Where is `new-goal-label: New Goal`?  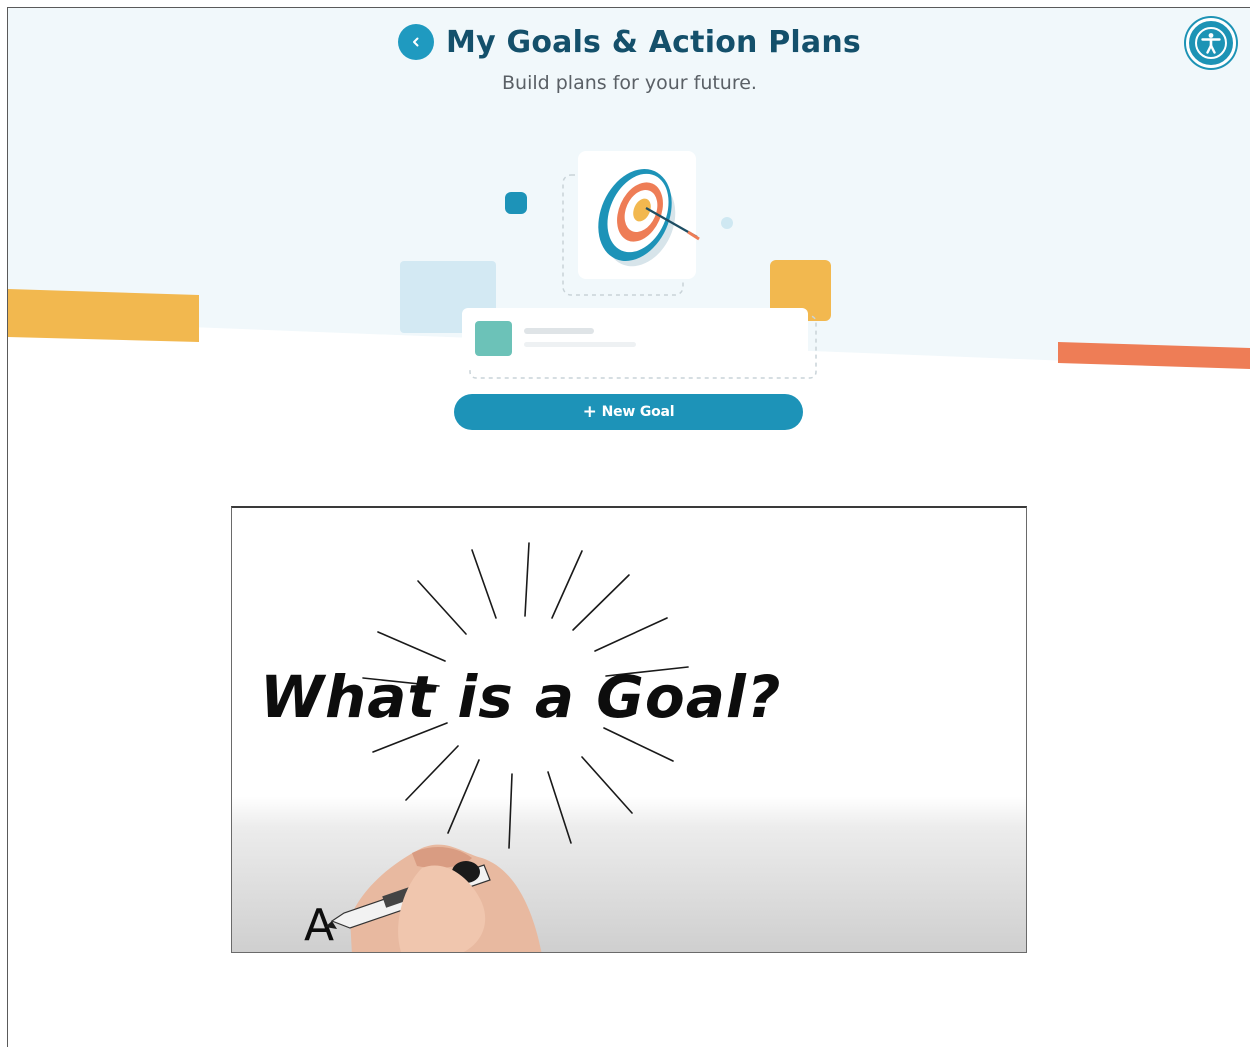 new-goal-label: New Goal is located at coordinates (638, 412).